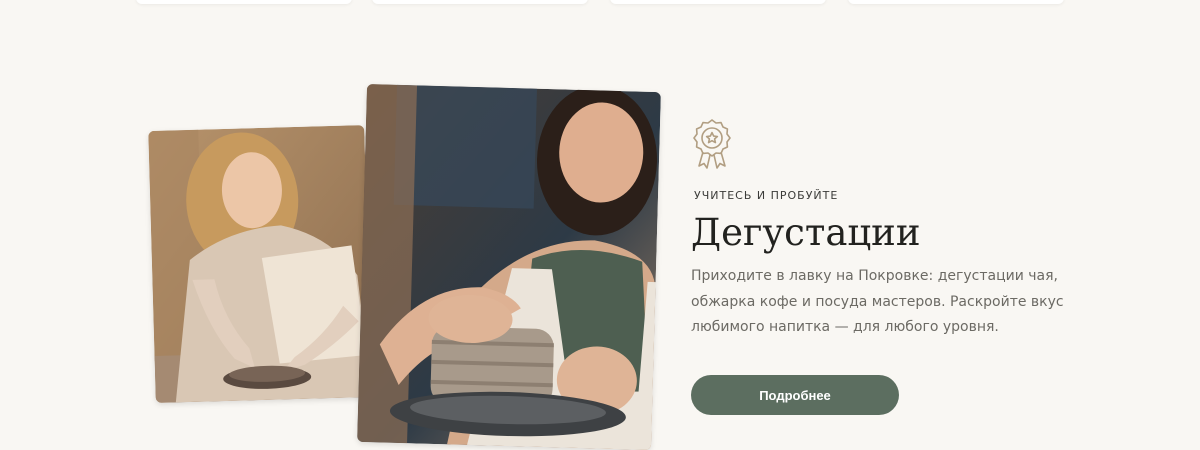  Describe the element at coordinates (795, 395) in the screenshot. I see `more-details-button: Подробнее` at that location.